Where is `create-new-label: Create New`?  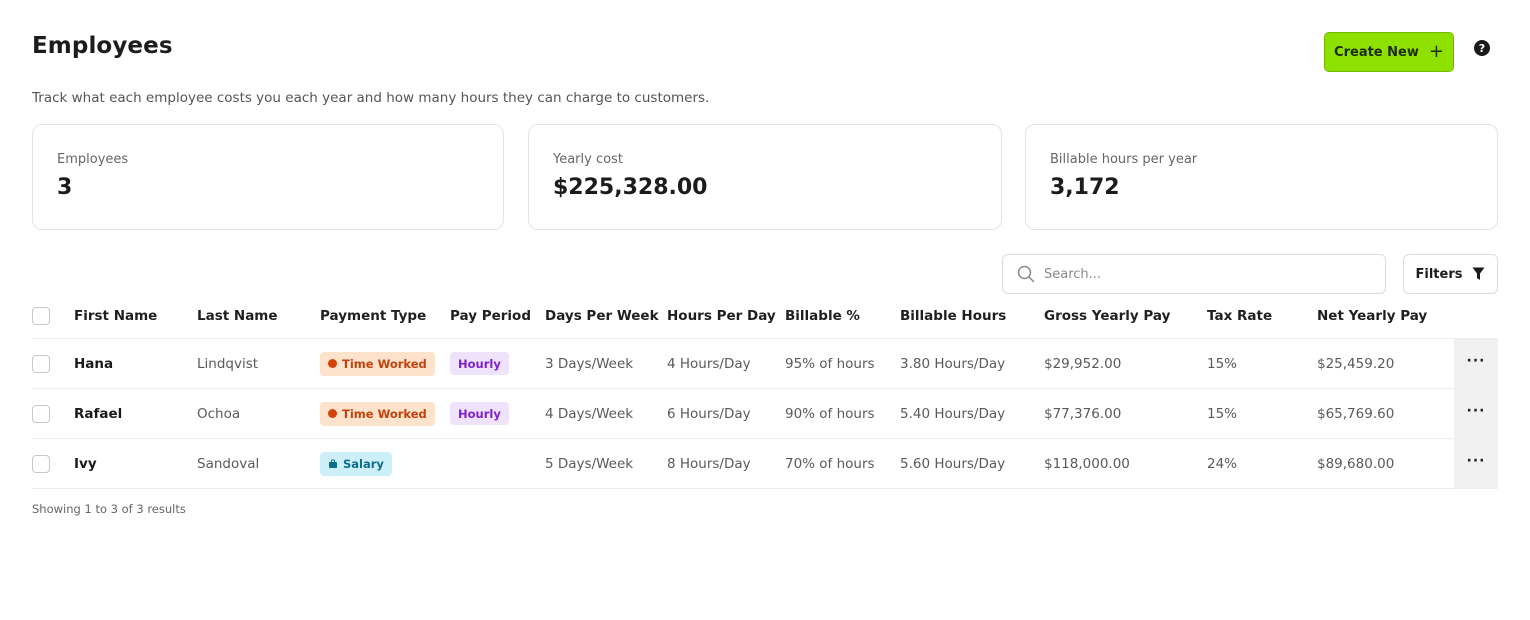
create-new-label: Create New is located at coordinates (1376, 52).